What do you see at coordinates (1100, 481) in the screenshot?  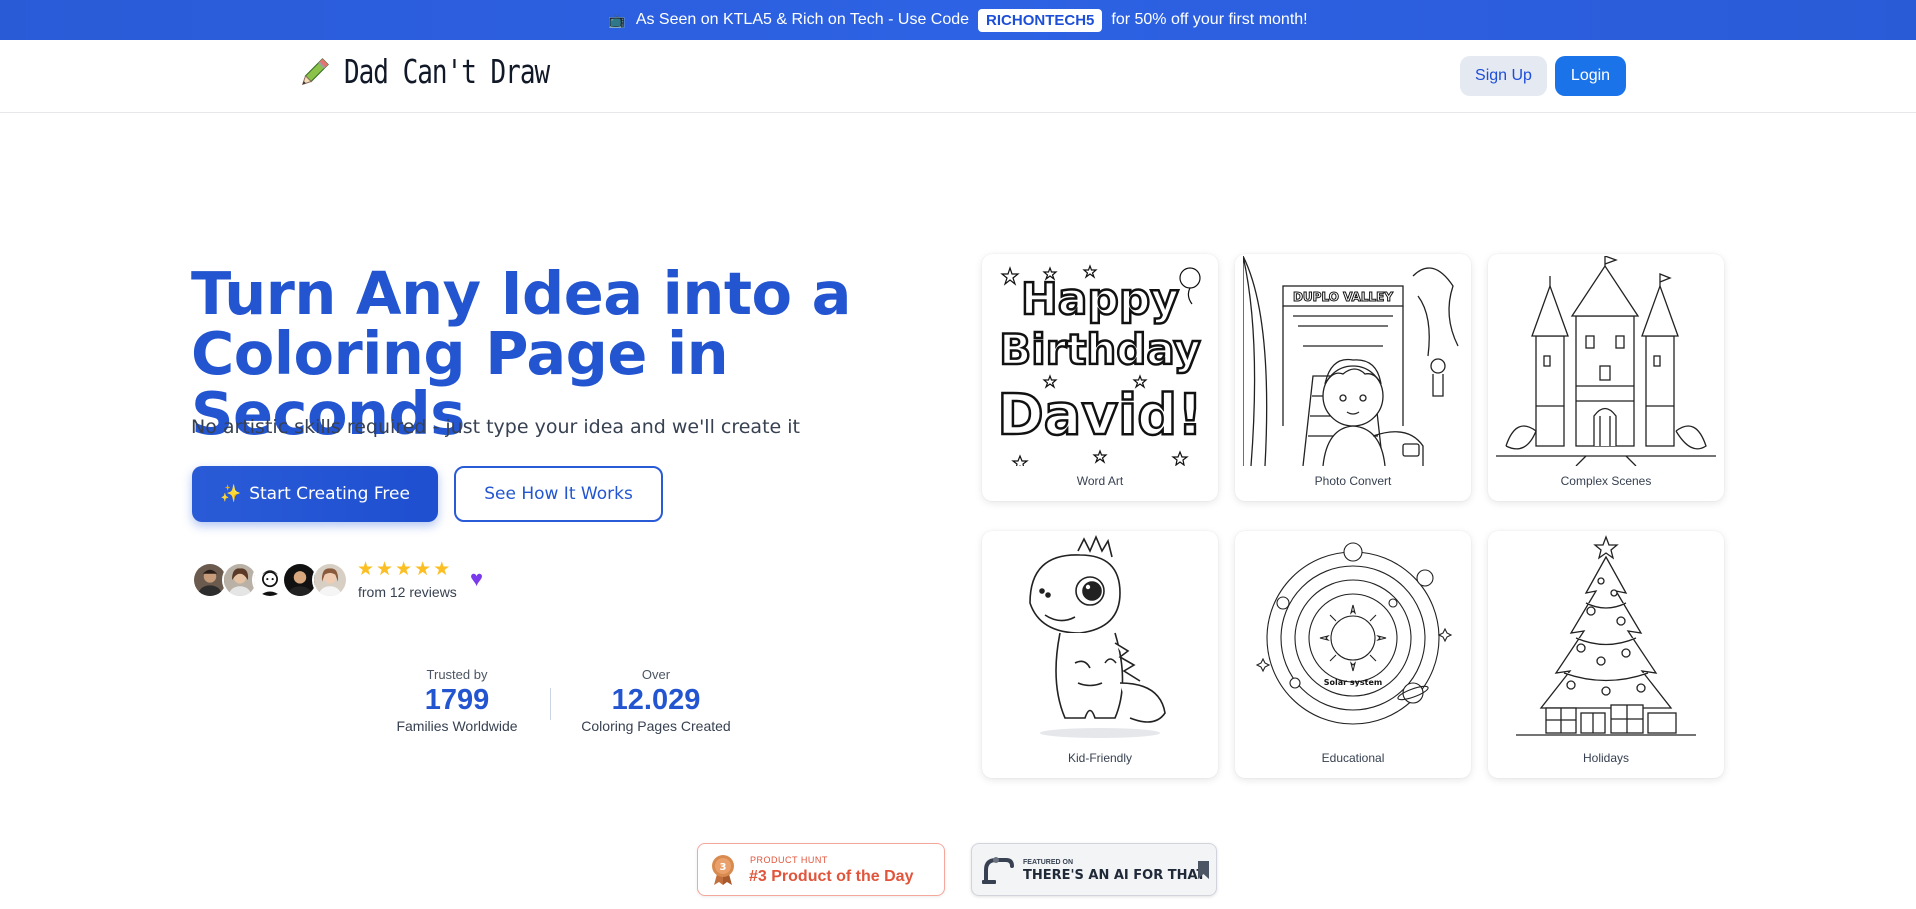 I see `gallery-caption: Word Art` at bounding box center [1100, 481].